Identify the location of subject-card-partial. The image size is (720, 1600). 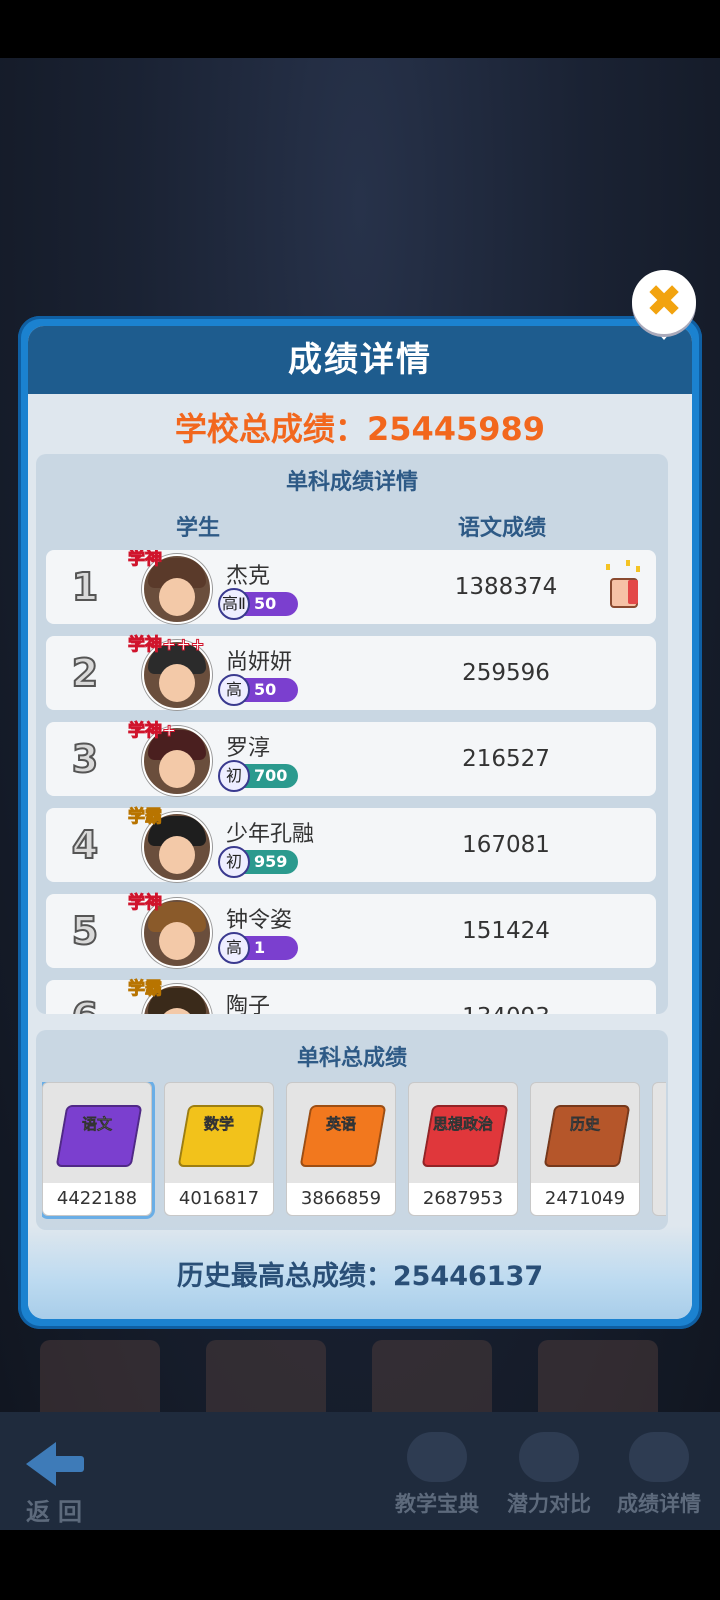
(659, 1149).